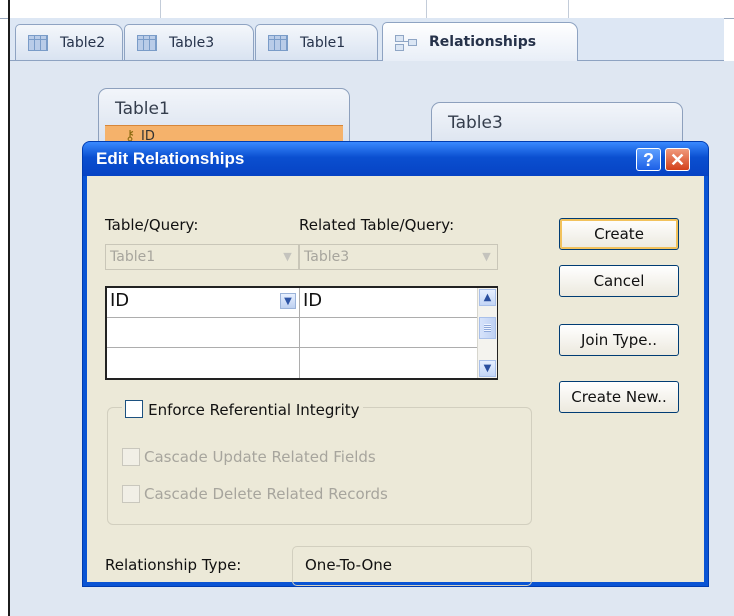 This screenshot has width=734, height=616. Describe the element at coordinates (134, 408) in the screenshot. I see `enforce-integrity-checkbox` at that location.